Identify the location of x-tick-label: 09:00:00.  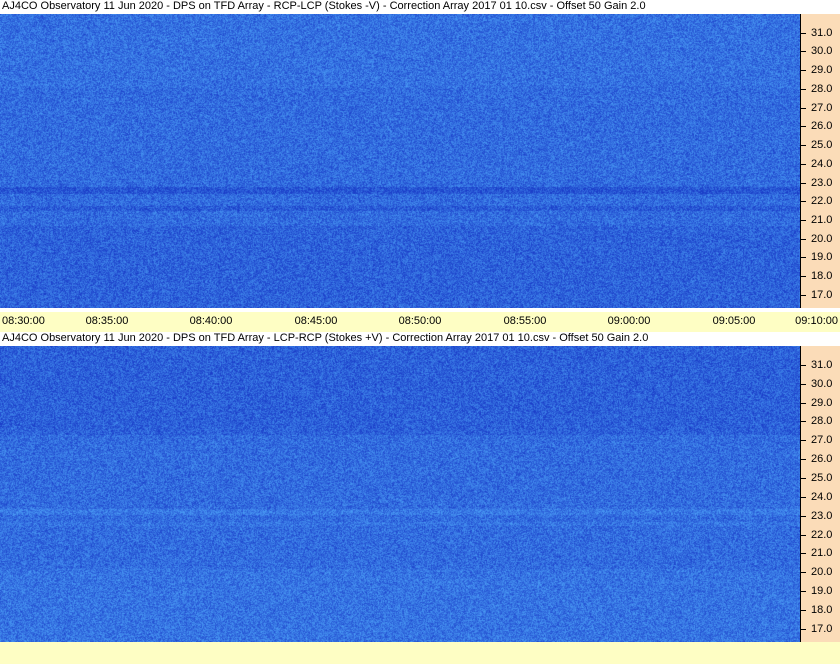
(629, 321).